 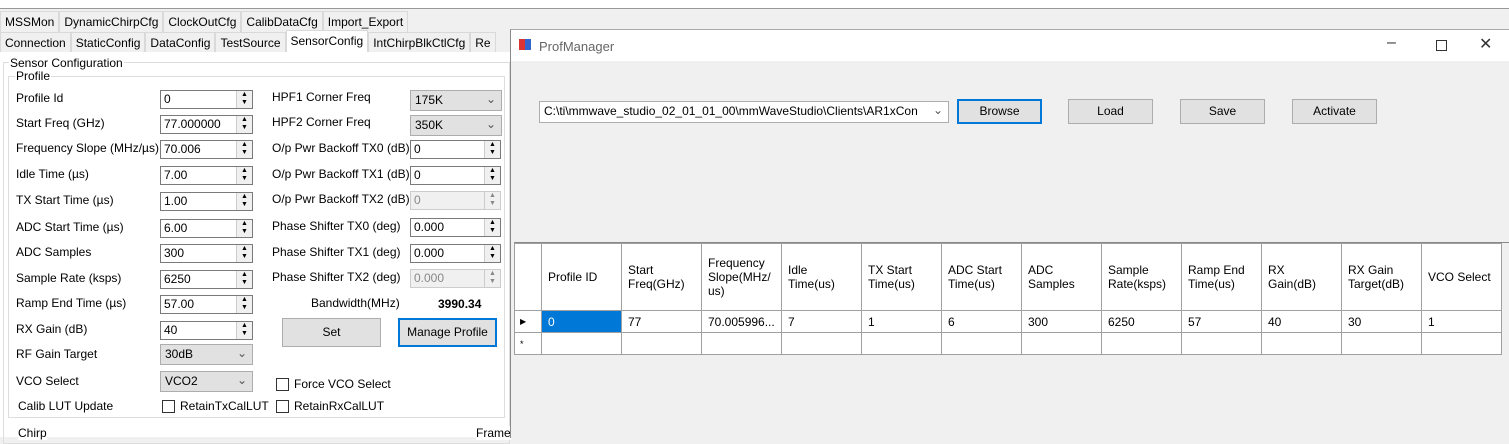 What do you see at coordinates (365, 21) in the screenshot?
I see `tab-import_export: Import_Export` at bounding box center [365, 21].